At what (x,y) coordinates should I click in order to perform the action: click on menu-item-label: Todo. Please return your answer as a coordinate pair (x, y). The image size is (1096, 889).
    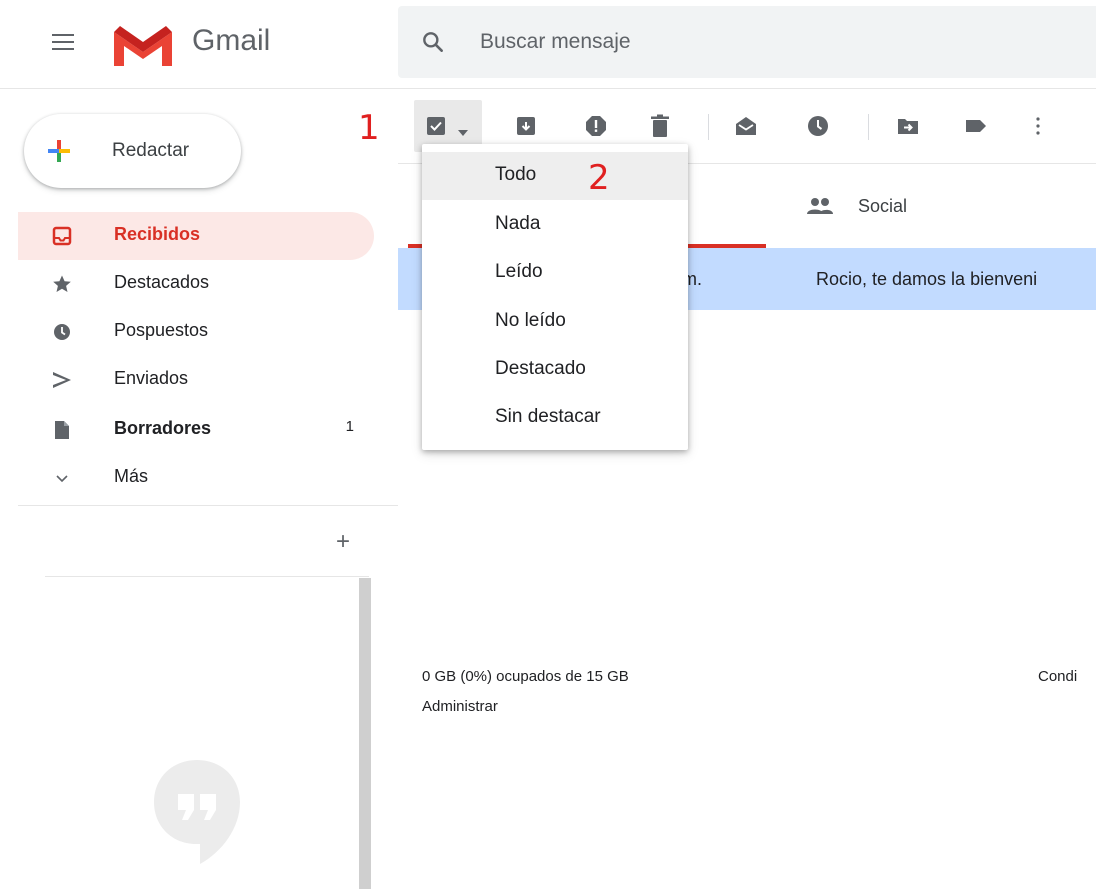
    Looking at the image, I should click on (516, 174).